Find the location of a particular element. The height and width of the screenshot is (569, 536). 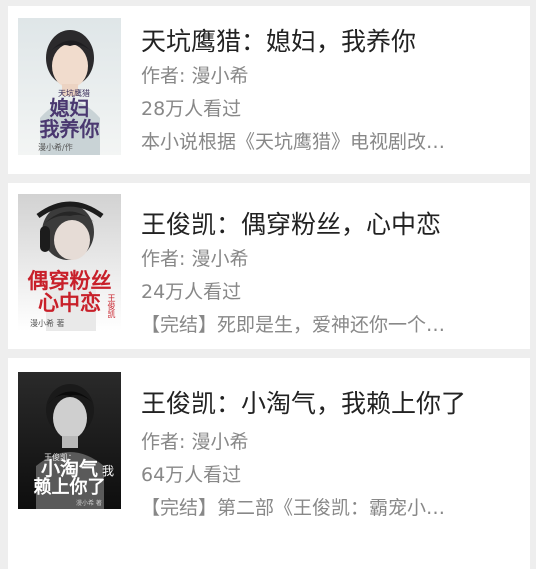

cover-author: 漫小希/作 is located at coordinates (55, 147).